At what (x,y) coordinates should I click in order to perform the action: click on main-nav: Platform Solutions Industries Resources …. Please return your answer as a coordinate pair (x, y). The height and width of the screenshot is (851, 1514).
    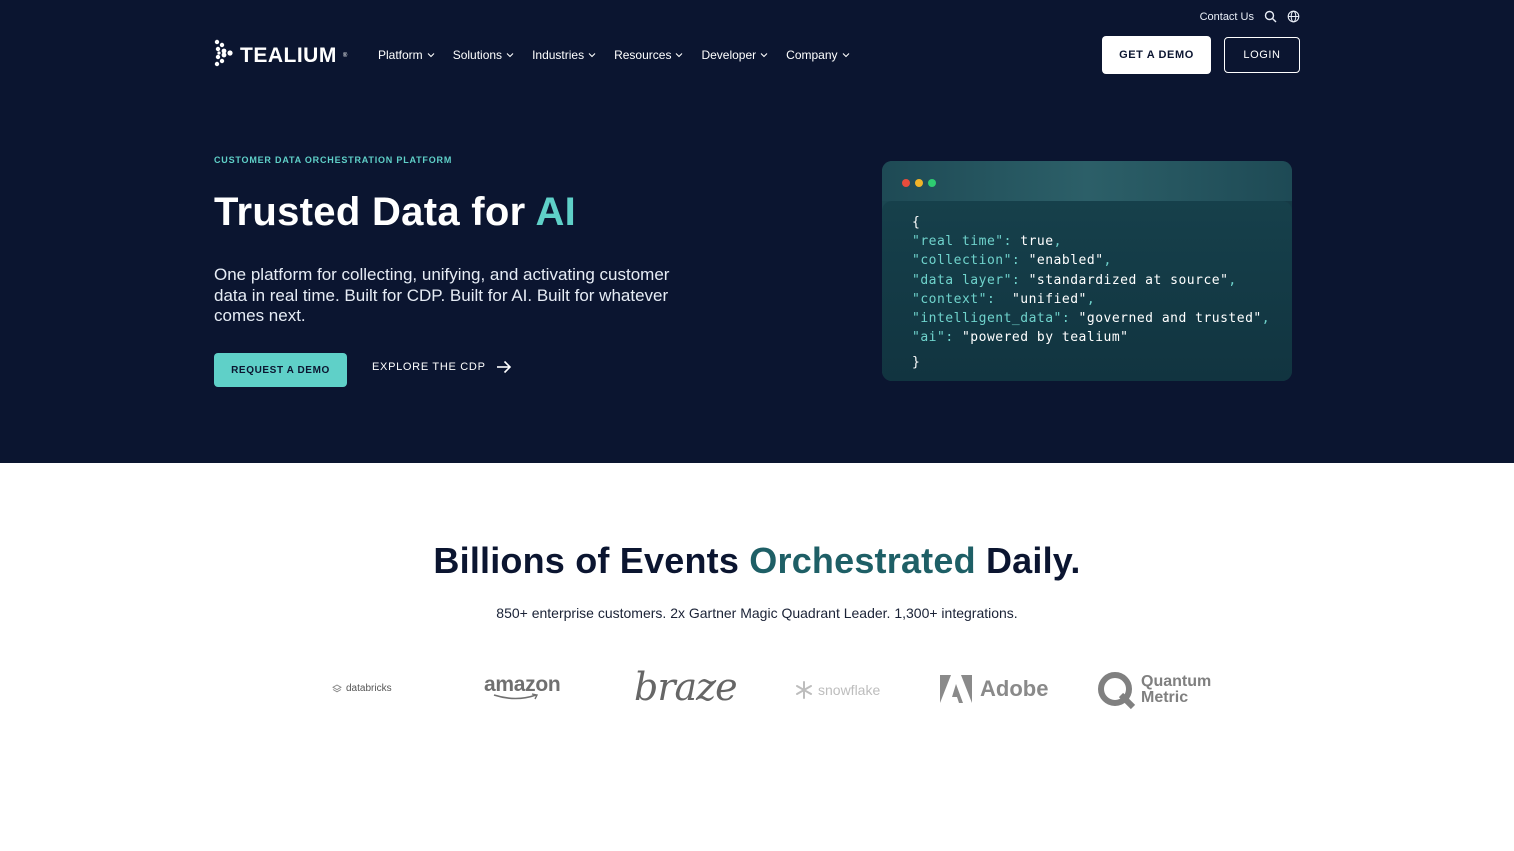
    Looking at the image, I should click on (614, 55).